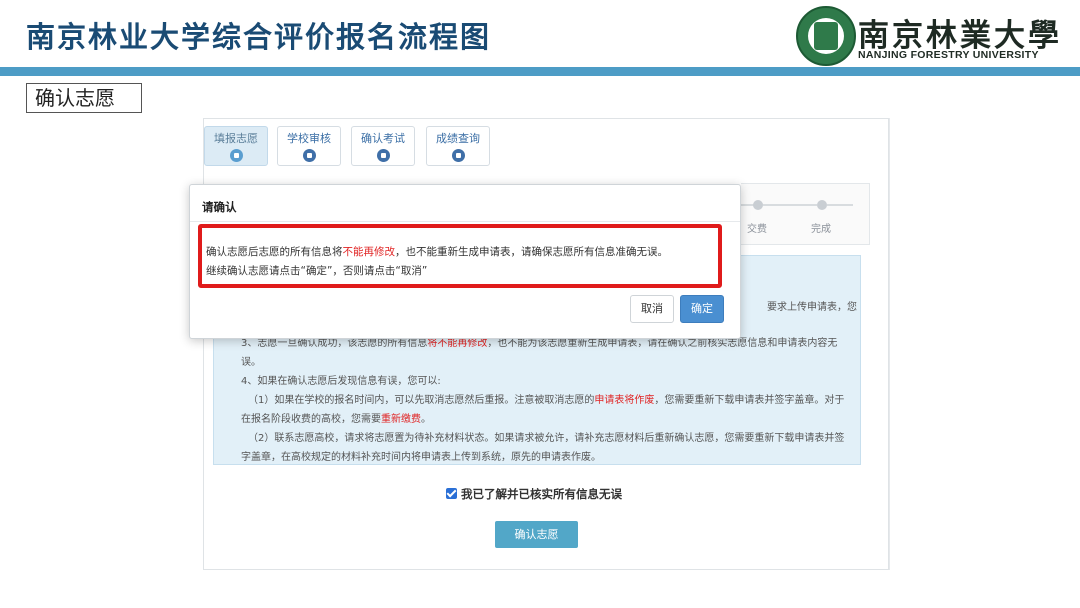  Describe the element at coordinates (757, 229) in the screenshot. I see `progress-label-payment: 交费` at that location.